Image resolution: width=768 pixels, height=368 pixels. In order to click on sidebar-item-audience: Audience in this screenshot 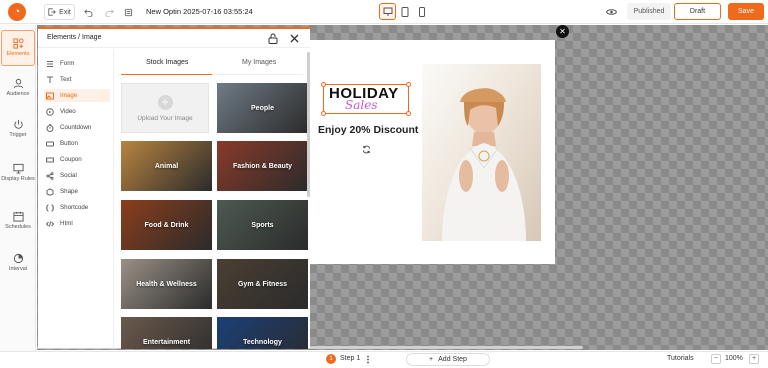, I will do `click(18, 88)`.